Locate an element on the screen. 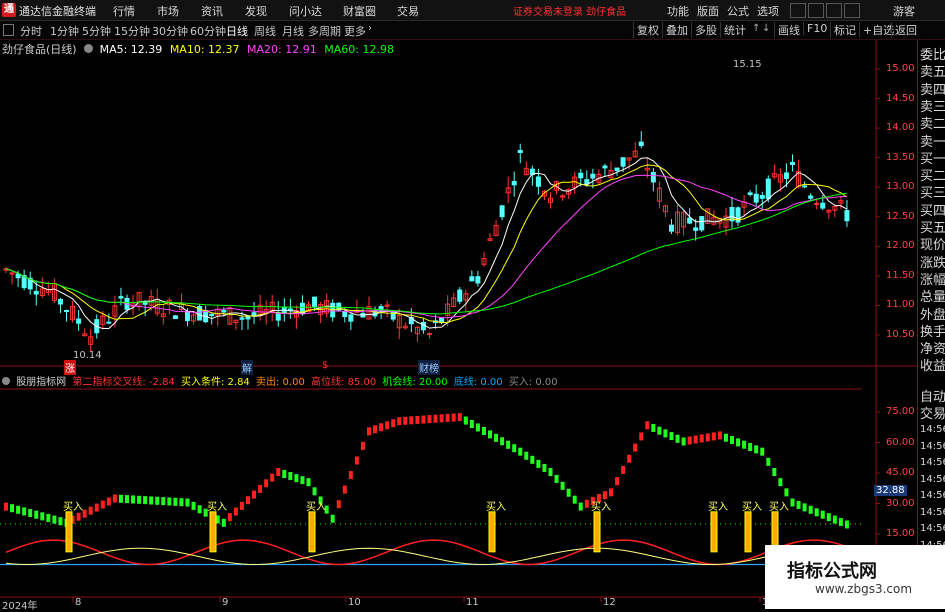  tab-more: 更多 is located at coordinates (355, 31).